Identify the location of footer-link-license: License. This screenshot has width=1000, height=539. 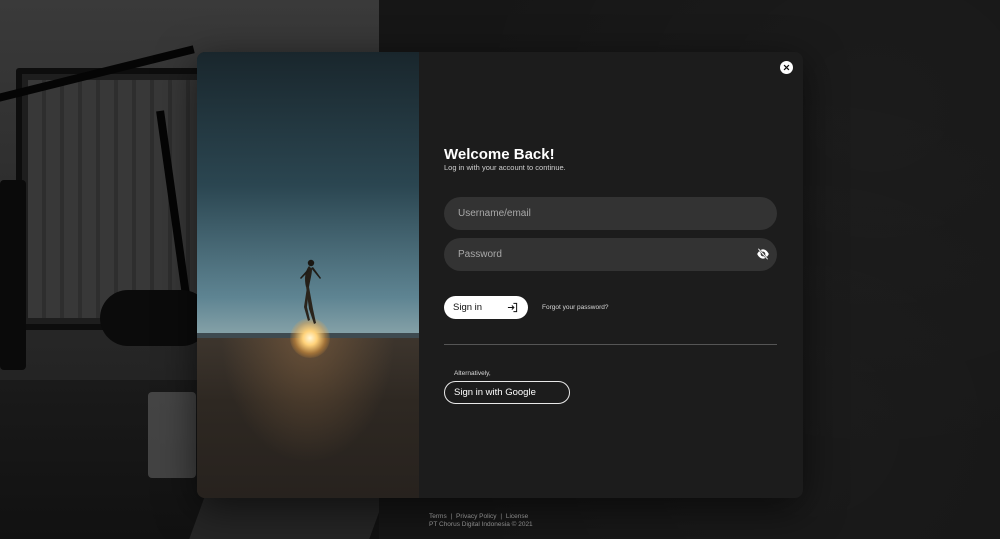
(517, 516).